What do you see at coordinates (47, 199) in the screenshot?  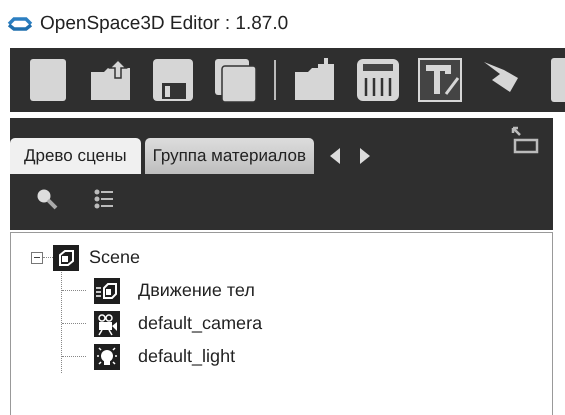 I see `search-icon` at bounding box center [47, 199].